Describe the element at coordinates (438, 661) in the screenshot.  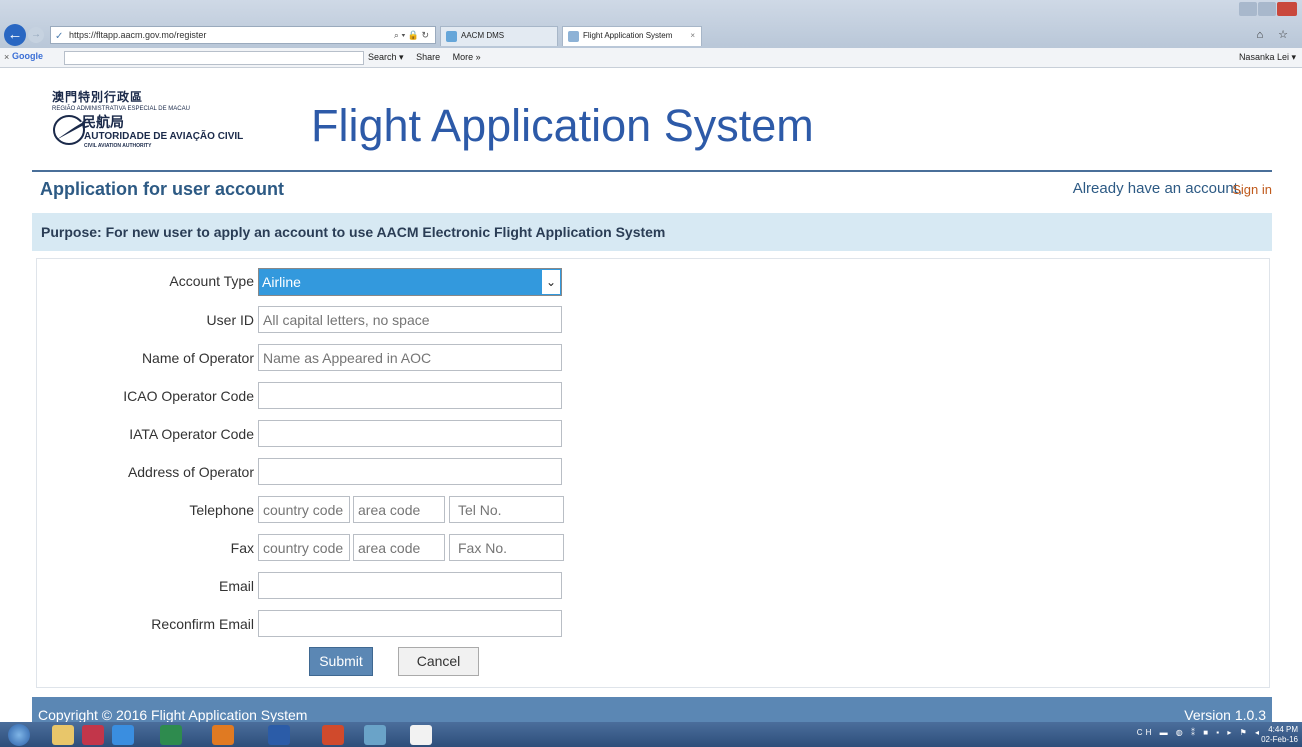
I see `cancel-button: Cancel` at that location.